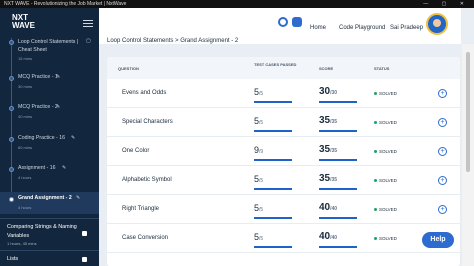  What do you see at coordinates (22, 243) in the screenshot?
I see `next-topic-time: 1 hours, 45 mins` at bounding box center [22, 243].